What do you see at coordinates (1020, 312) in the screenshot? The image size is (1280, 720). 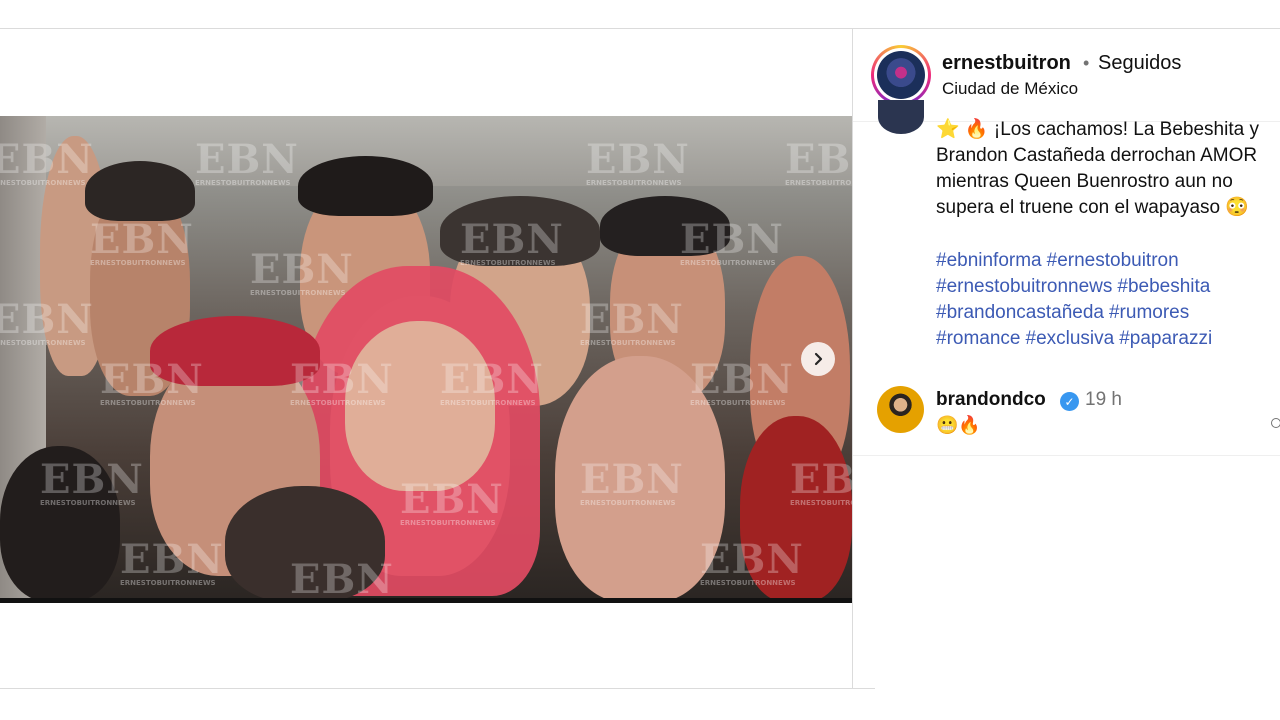 I see `hashtag-link: #brandoncastañeda` at bounding box center [1020, 312].